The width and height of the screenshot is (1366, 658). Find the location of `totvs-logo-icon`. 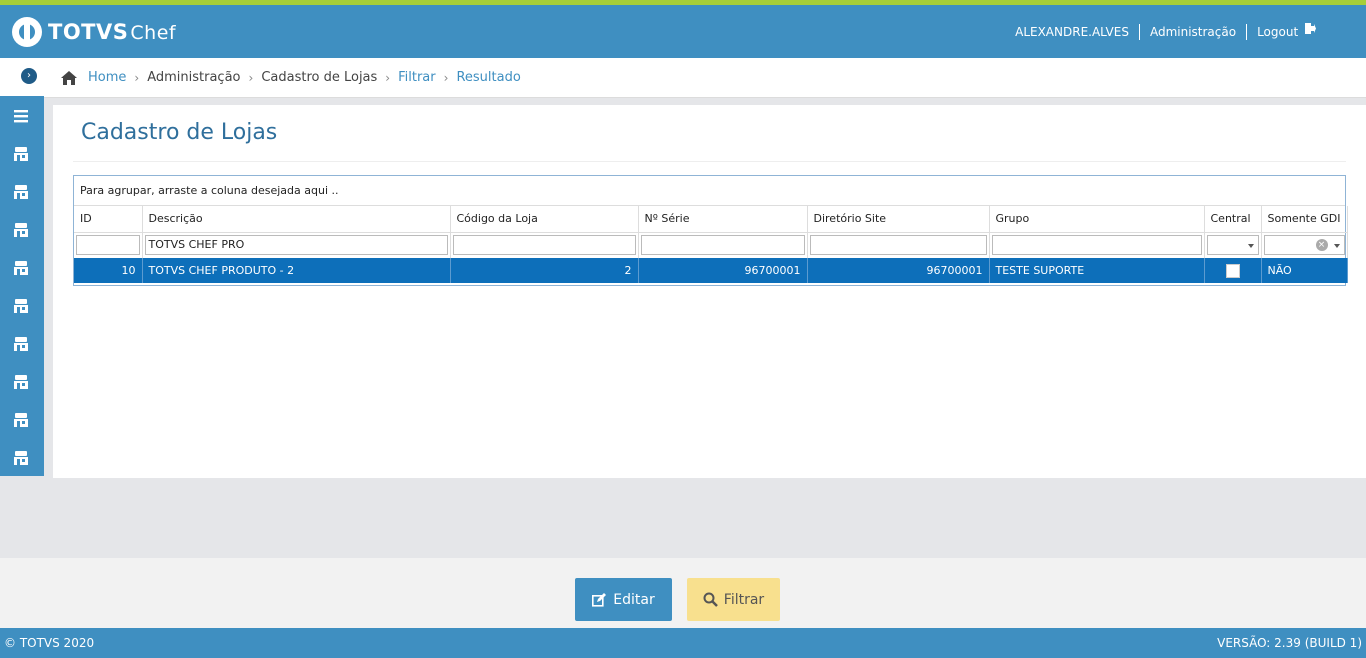

totvs-logo-icon is located at coordinates (27, 32).